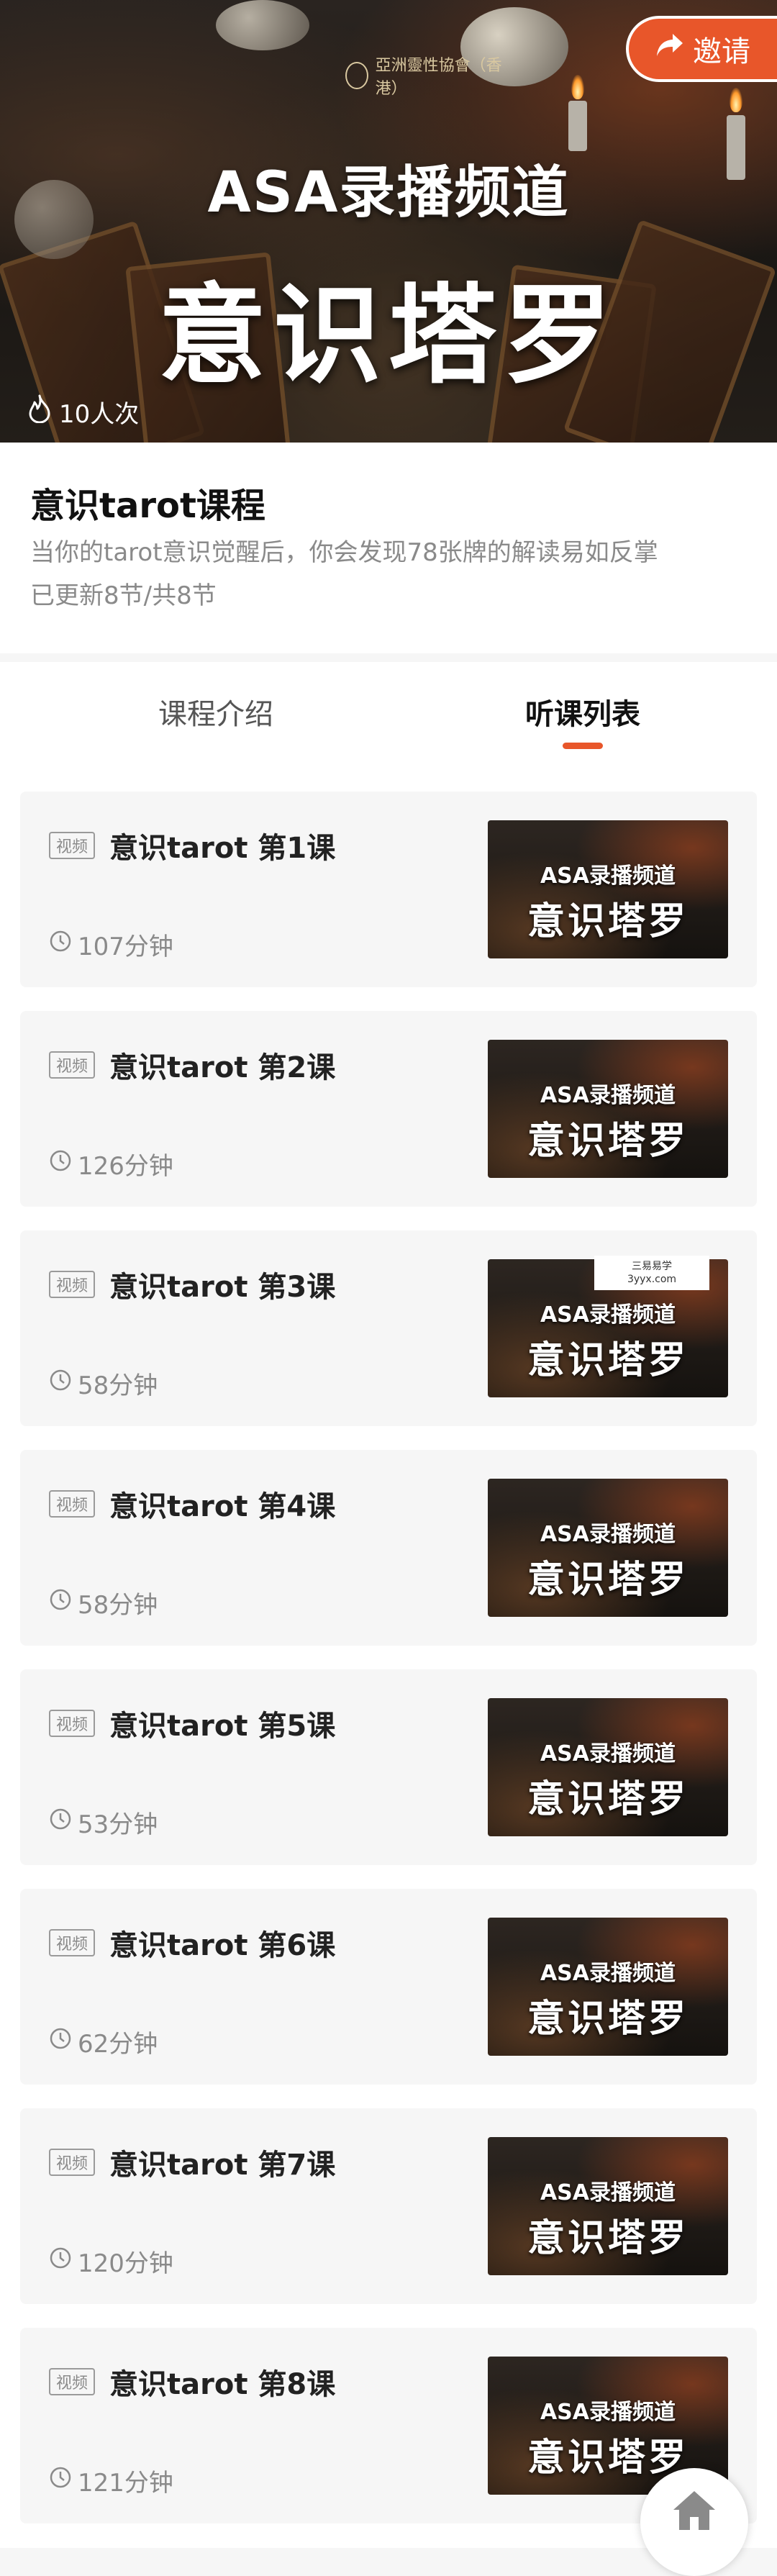  What do you see at coordinates (577, 126) in the screenshot?
I see `candle-decoration` at bounding box center [577, 126].